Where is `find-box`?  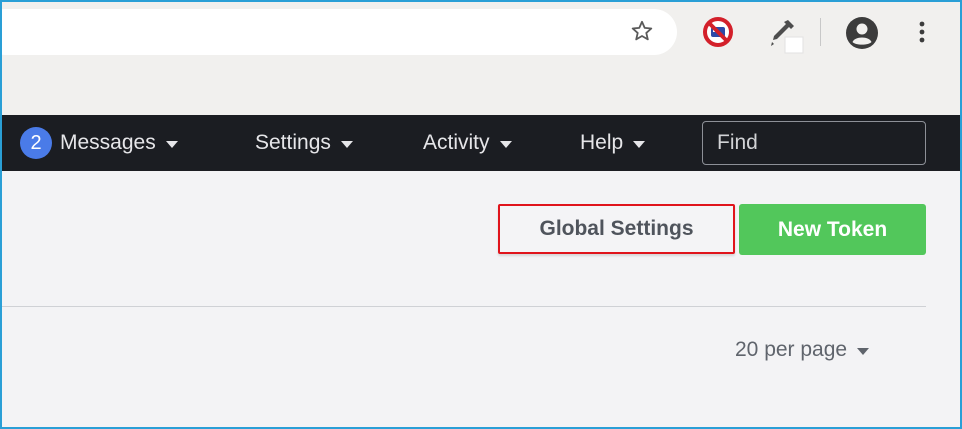
find-box is located at coordinates (831, 143).